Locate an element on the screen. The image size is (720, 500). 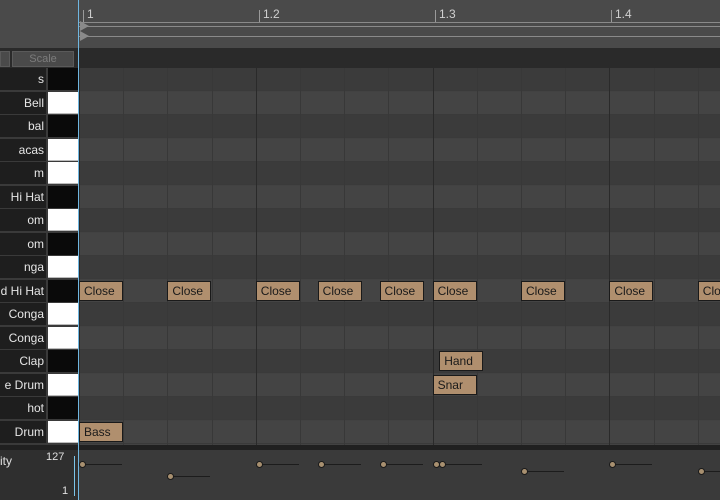
midi-note: Hand is located at coordinates (461, 361).